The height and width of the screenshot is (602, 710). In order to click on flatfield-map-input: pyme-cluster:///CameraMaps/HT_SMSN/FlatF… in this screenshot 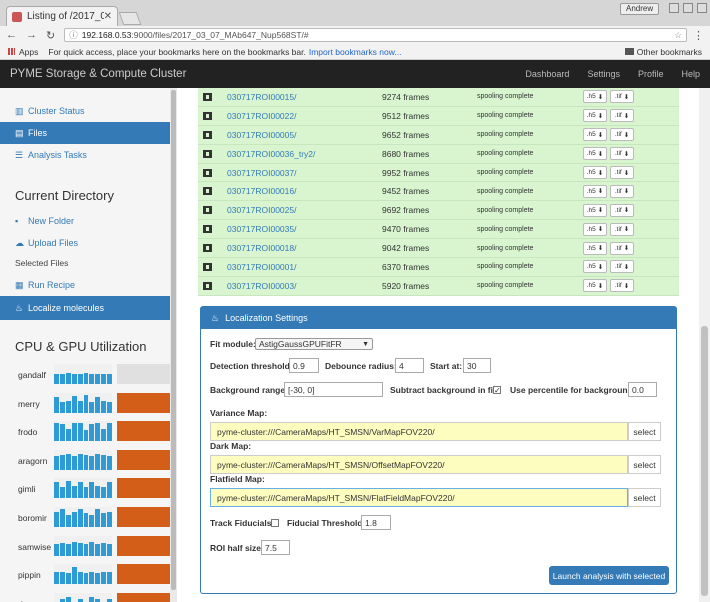, I will do `click(419, 497)`.